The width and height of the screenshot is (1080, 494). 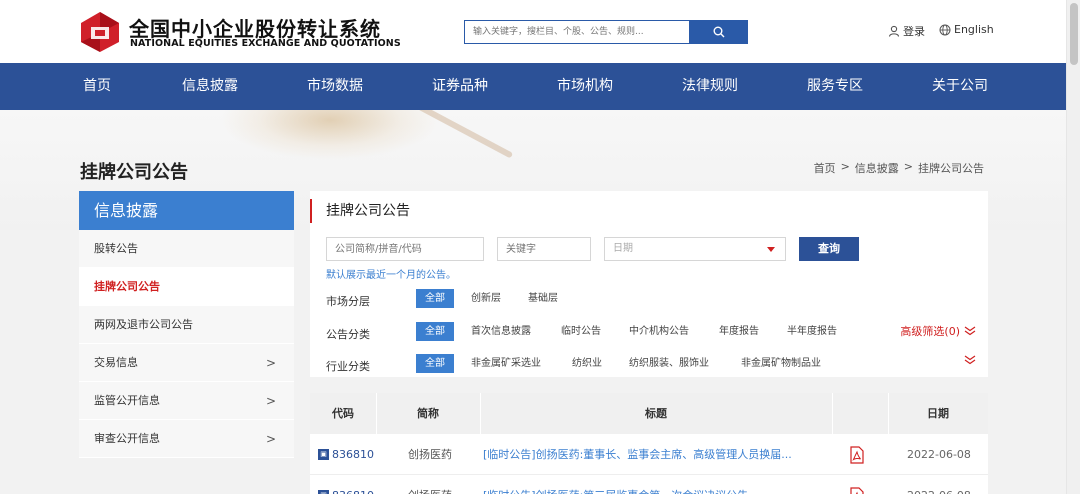 What do you see at coordinates (951, 168) in the screenshot?
I see `breadcrumb-current: 挂牌公司公告` at bounding box center [951, 168].